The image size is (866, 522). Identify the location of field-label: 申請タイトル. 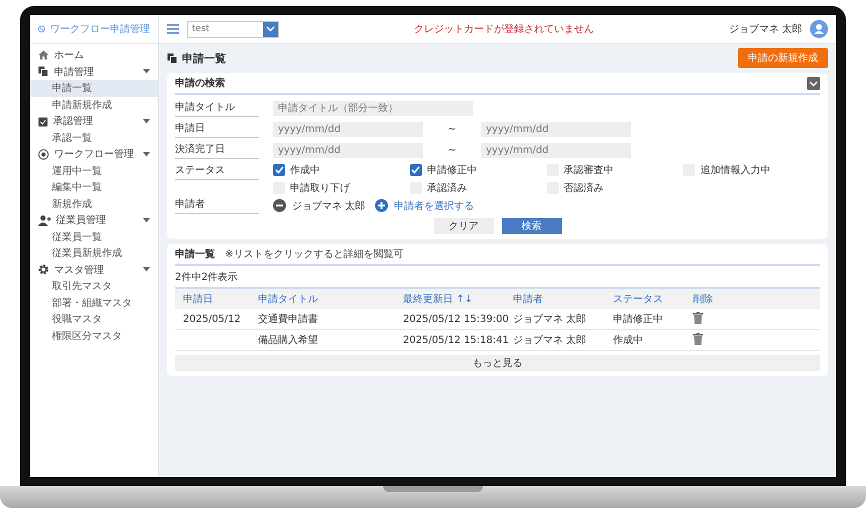
(217, 108).